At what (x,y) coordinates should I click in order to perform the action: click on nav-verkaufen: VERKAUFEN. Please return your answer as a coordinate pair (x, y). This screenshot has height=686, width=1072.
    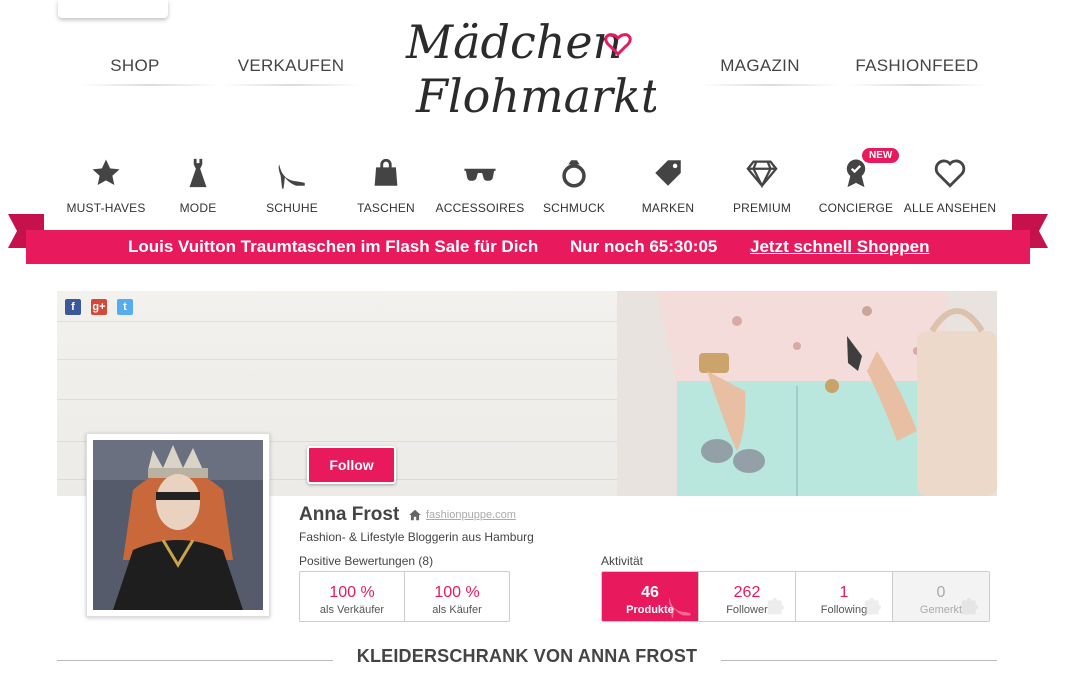
    Looking at the image, I should click on (291, 71).